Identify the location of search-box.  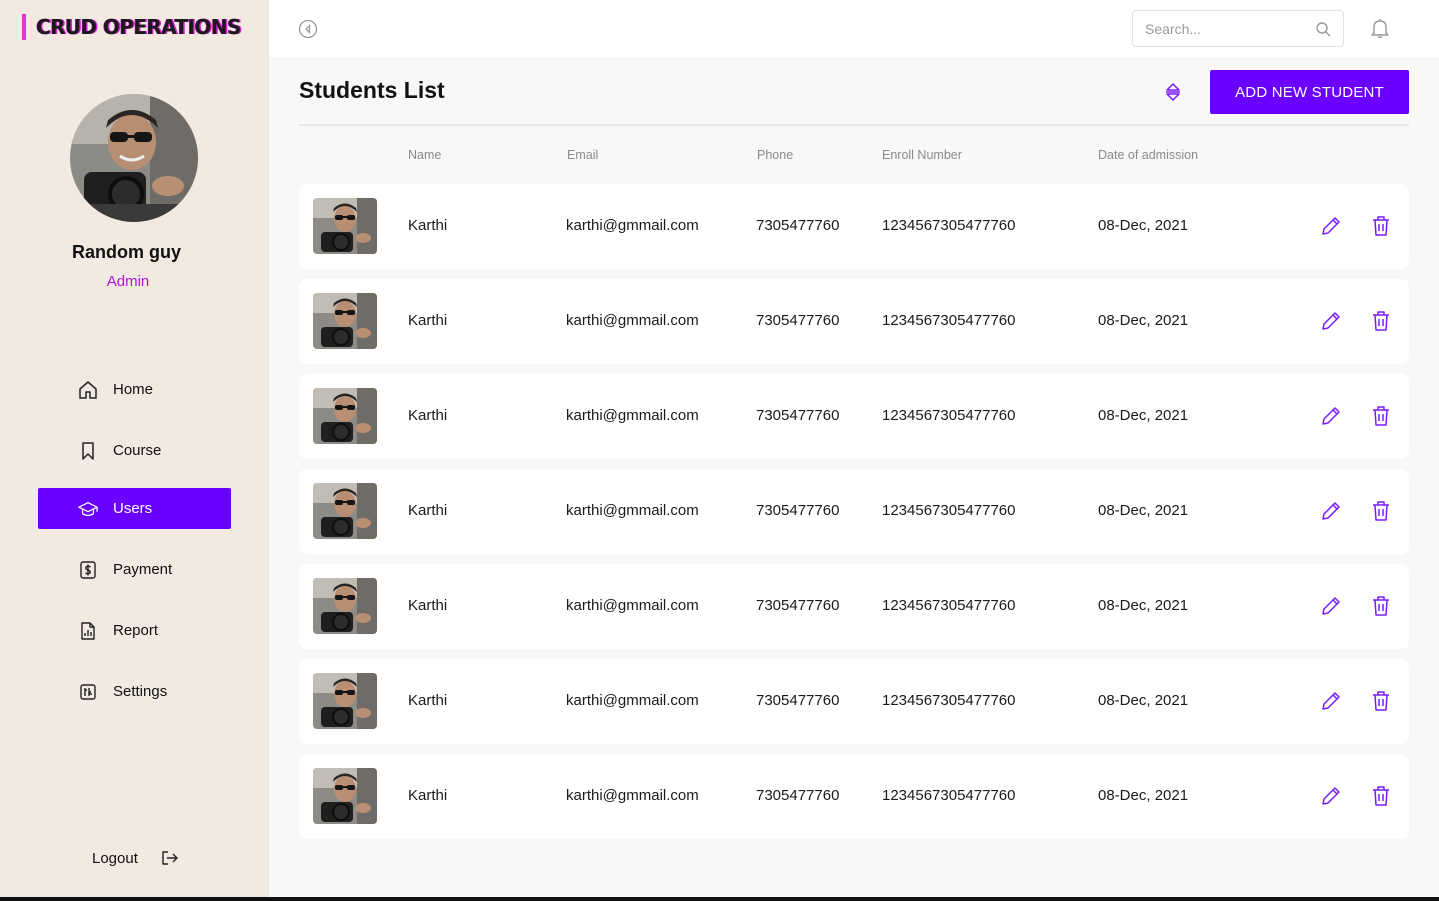
(1238, 28).